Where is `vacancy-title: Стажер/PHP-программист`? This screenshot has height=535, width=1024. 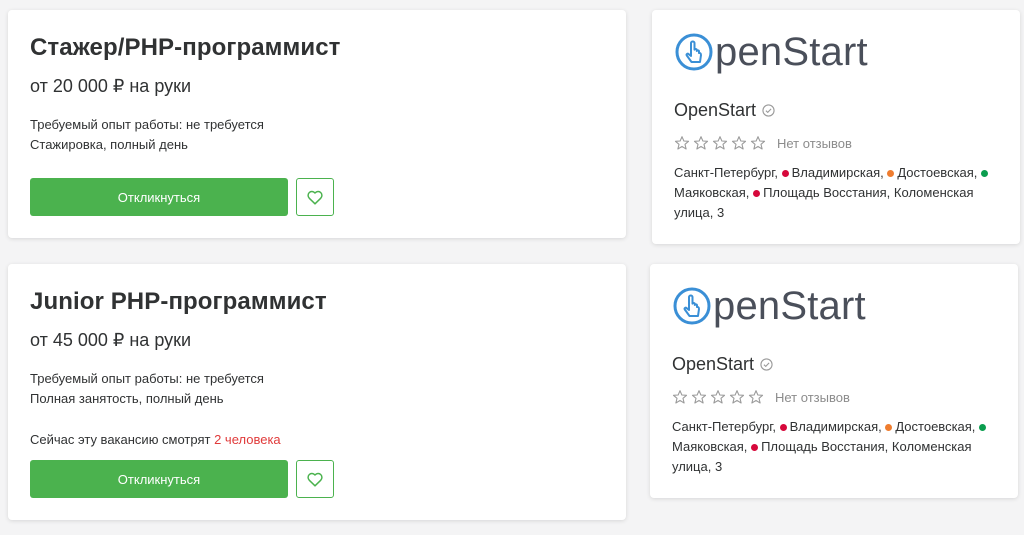
vacancy-title: Стажер/PHP-программист is located at coordinates (185, 48).